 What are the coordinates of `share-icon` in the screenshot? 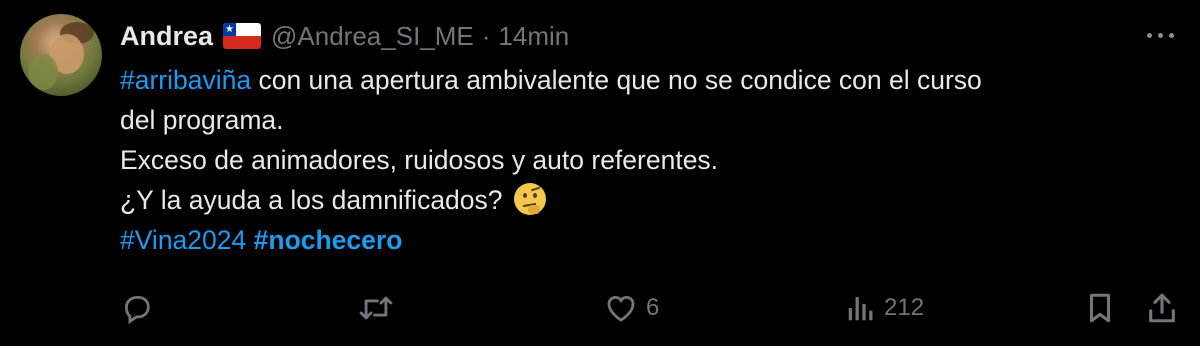 It's located at (1162, 308).